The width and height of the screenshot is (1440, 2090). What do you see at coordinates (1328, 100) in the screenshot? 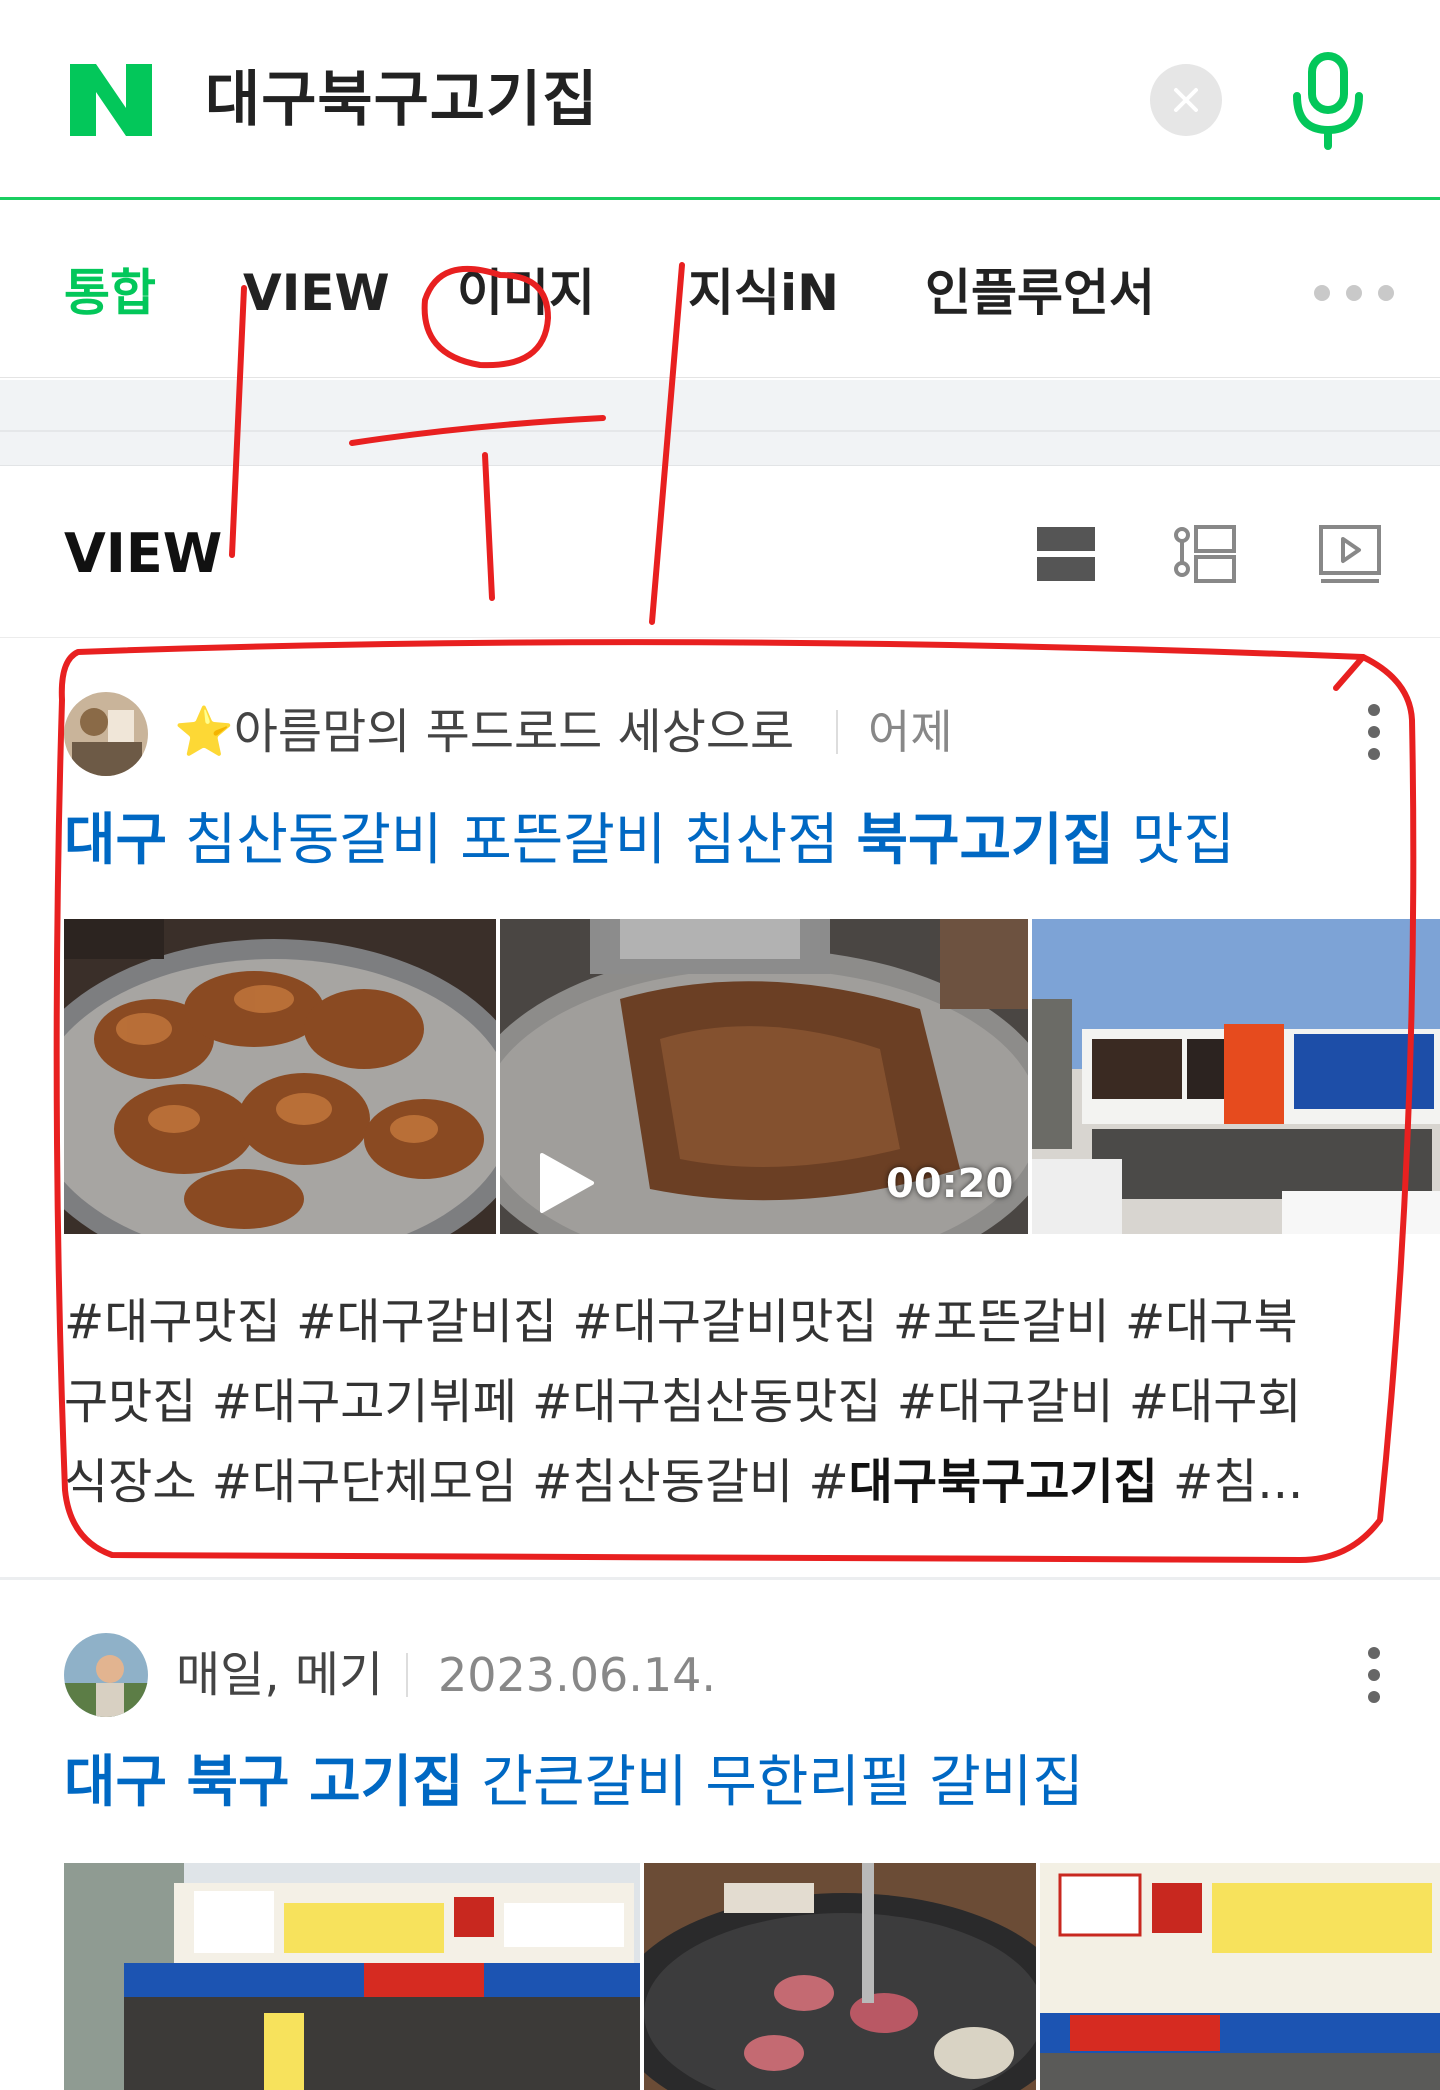
I see `microphone-icon` at bounding box center [1328, 100].